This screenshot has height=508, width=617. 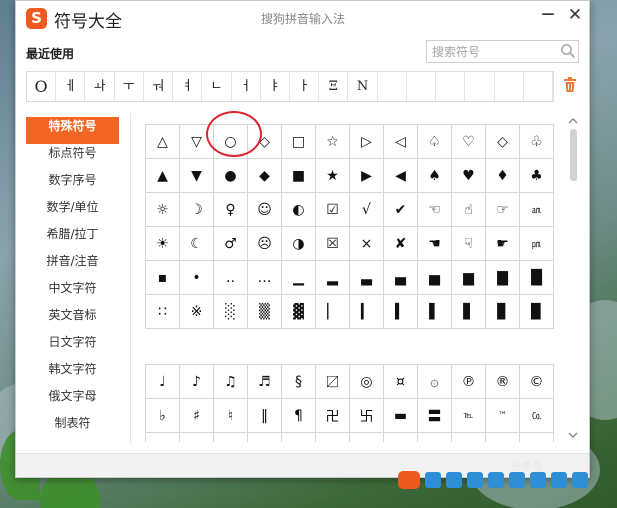 I want to click on sidebar-item: 希腊/拉丁, so click(x=72, y=238).